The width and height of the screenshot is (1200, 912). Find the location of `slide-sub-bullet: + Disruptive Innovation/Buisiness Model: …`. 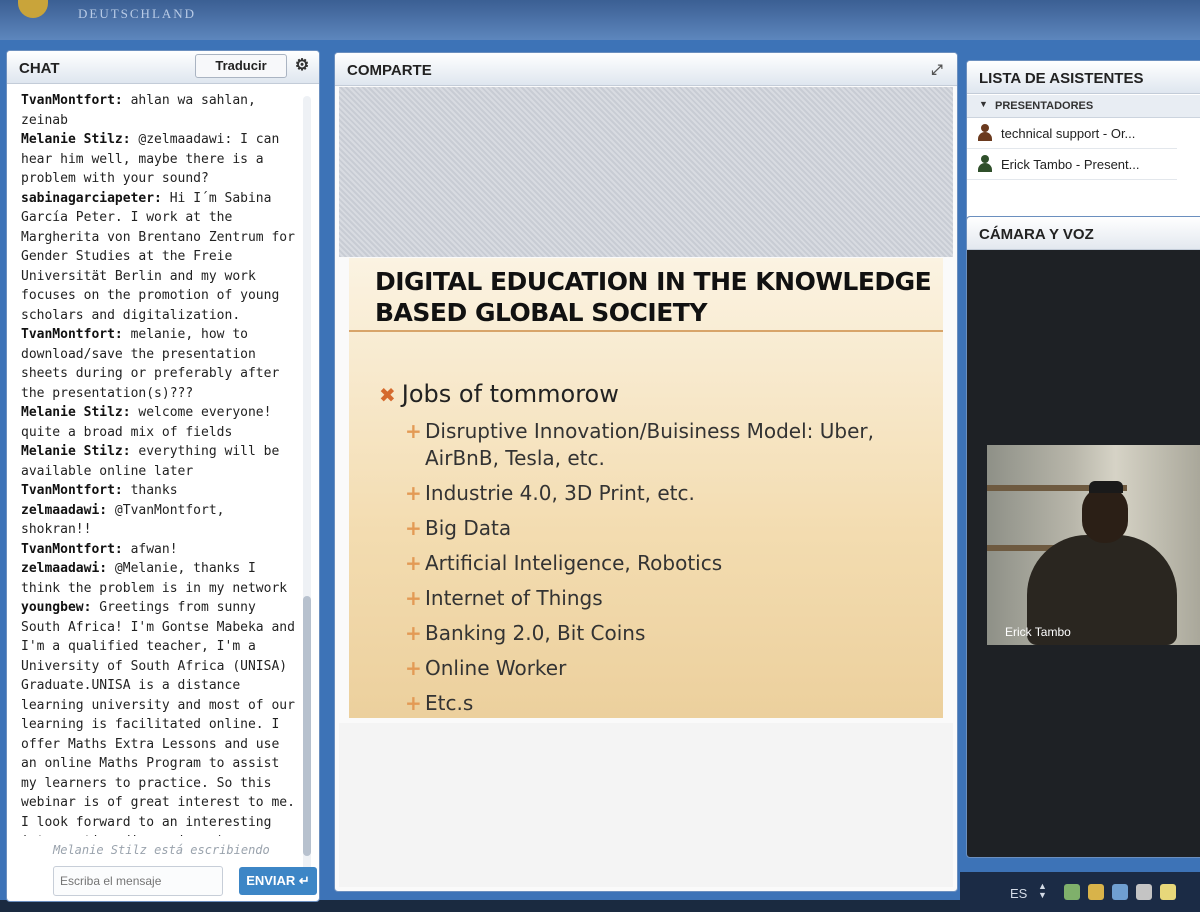

slide-sub-bullet: + Disruptive Innovation/Buisiness Model: … is located at coordinates (665, 445).